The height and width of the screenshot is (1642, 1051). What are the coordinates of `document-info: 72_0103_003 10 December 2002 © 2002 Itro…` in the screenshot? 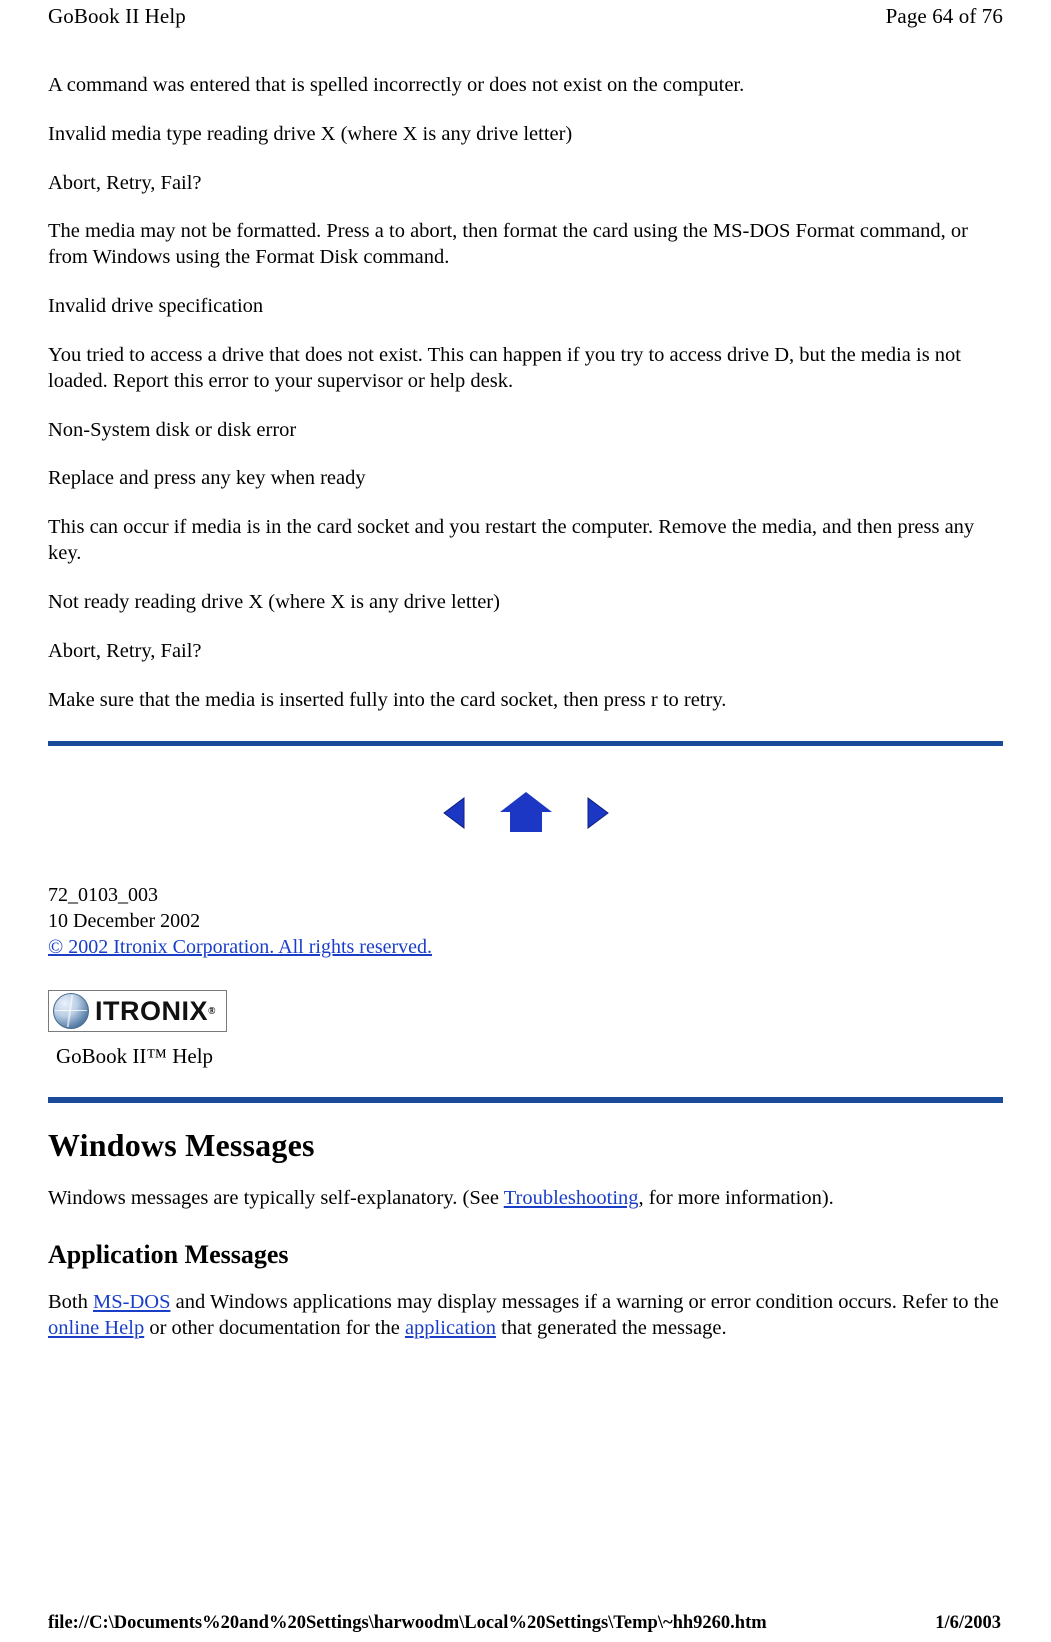 It's located at (525, 921).